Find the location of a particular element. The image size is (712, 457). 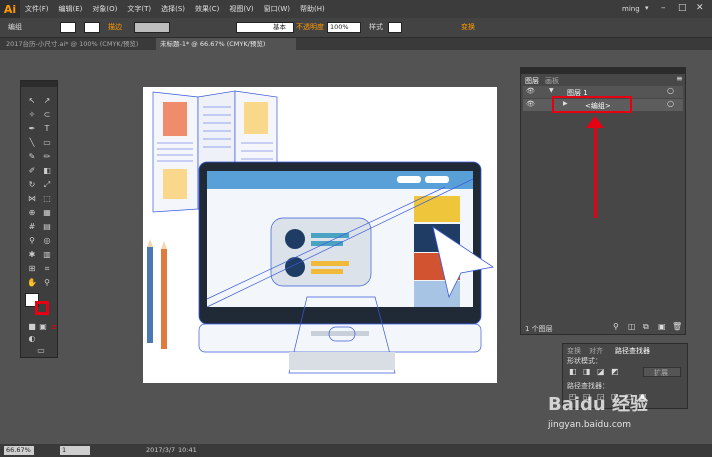

menu-view: 视图(V) is located at coordinates (241, 9).